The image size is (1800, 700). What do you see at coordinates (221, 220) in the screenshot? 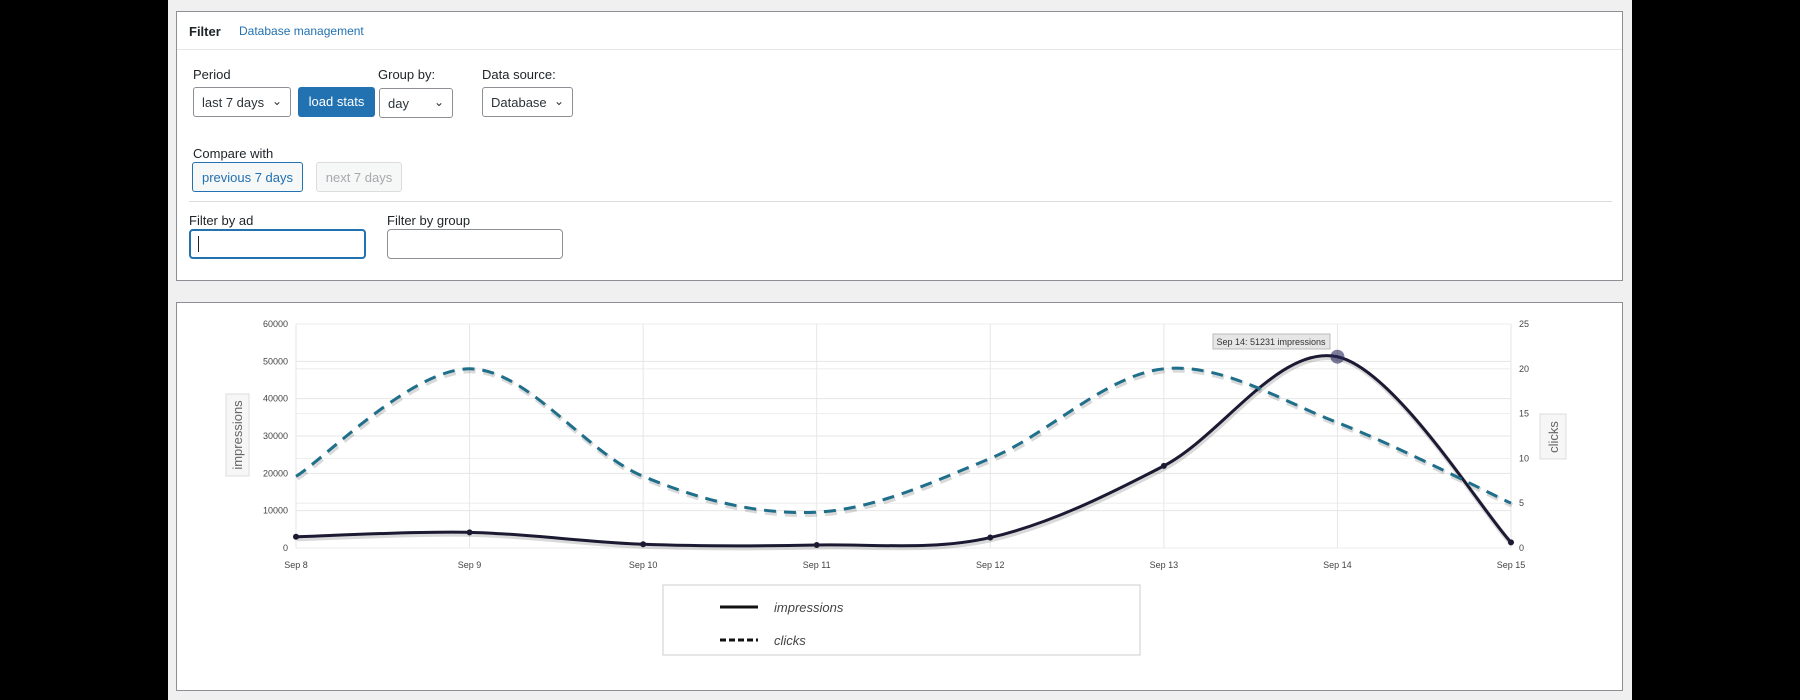
I see `filter-by-ad-label: Filter by ad` at bounding box center [221, 220].